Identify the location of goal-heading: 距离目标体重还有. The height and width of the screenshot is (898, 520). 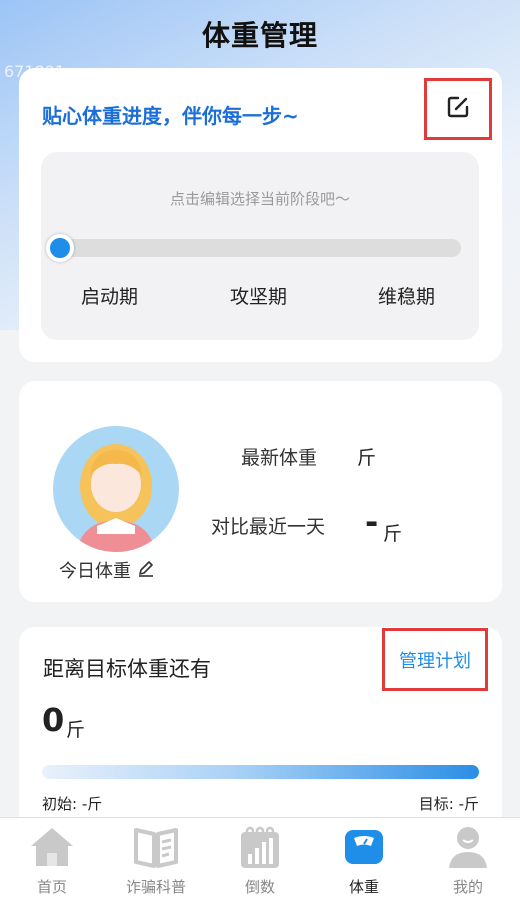
(127, 669).